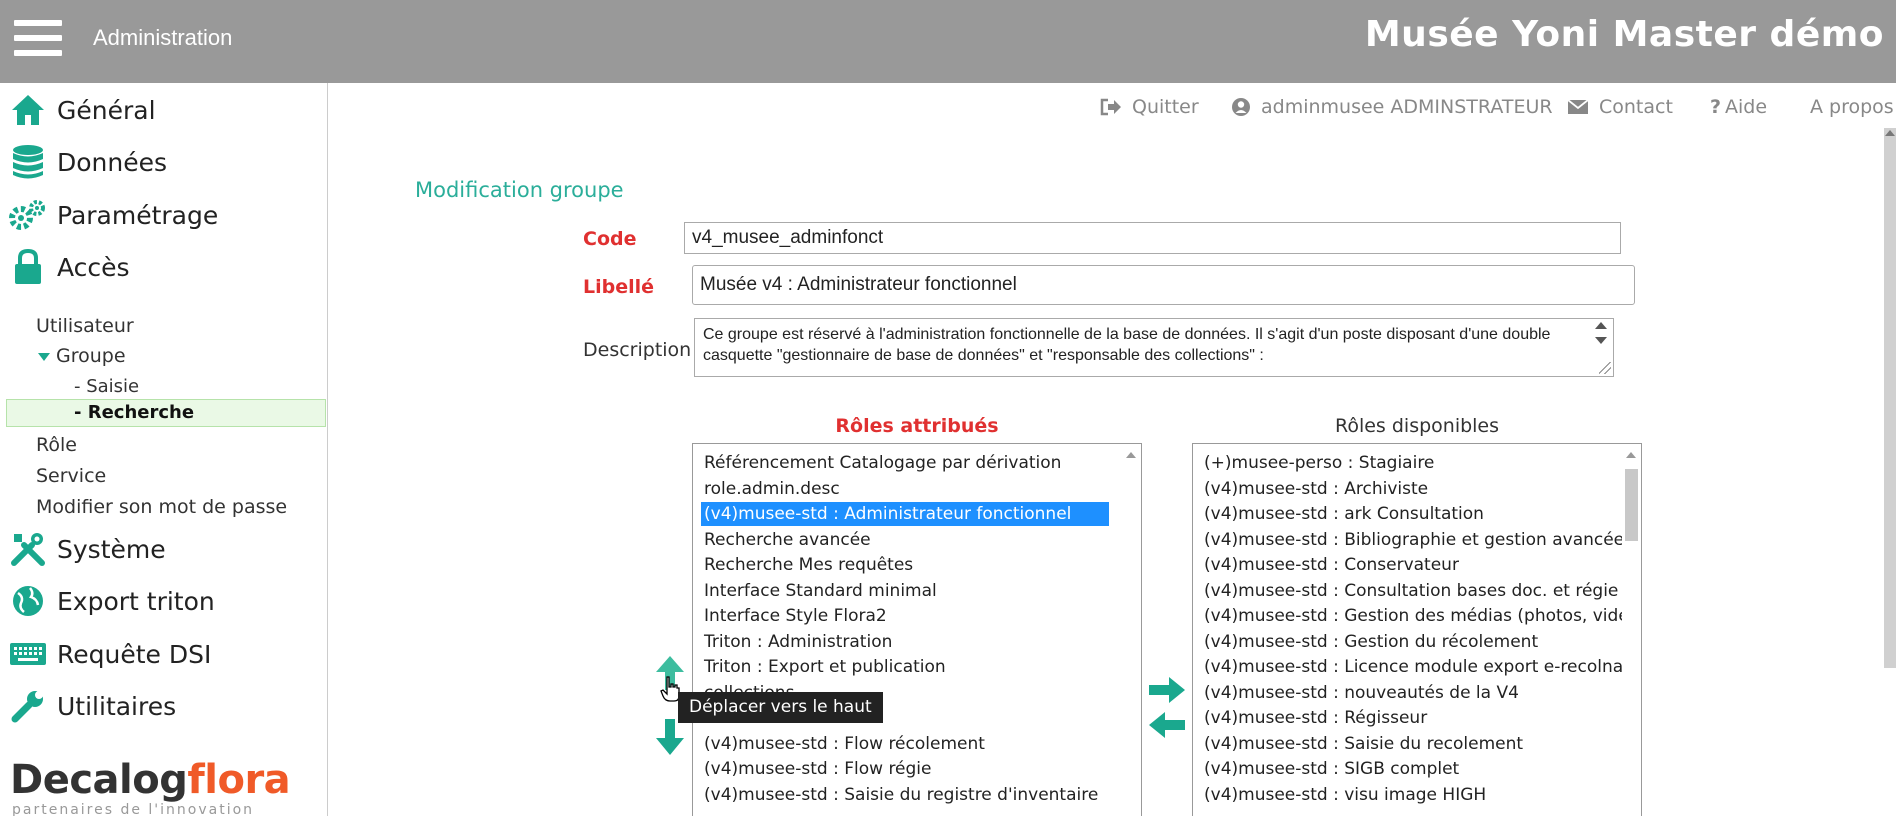 This screenshot has height=816, width=1896. I want to click on role-option: (v4)musee-std : Saisie du recolement, so click(1365, 744).